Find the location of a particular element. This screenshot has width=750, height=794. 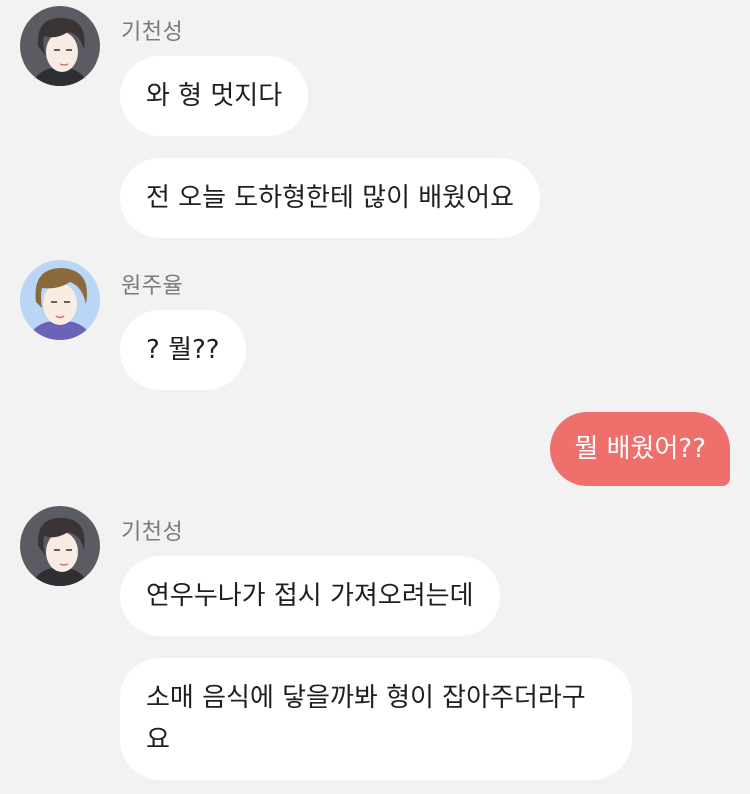

young-man-brown-hair-avatar-icon is located at coordinates (60, 300).